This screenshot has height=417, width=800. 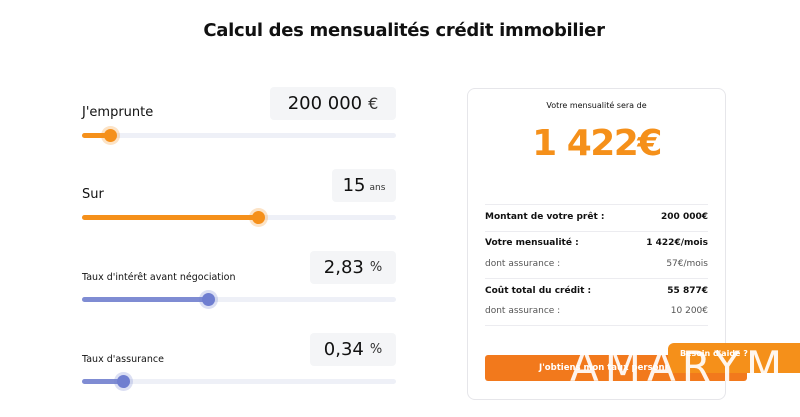 I want to click on row-label: Votre mensualité :, so click(x=532, y=243).